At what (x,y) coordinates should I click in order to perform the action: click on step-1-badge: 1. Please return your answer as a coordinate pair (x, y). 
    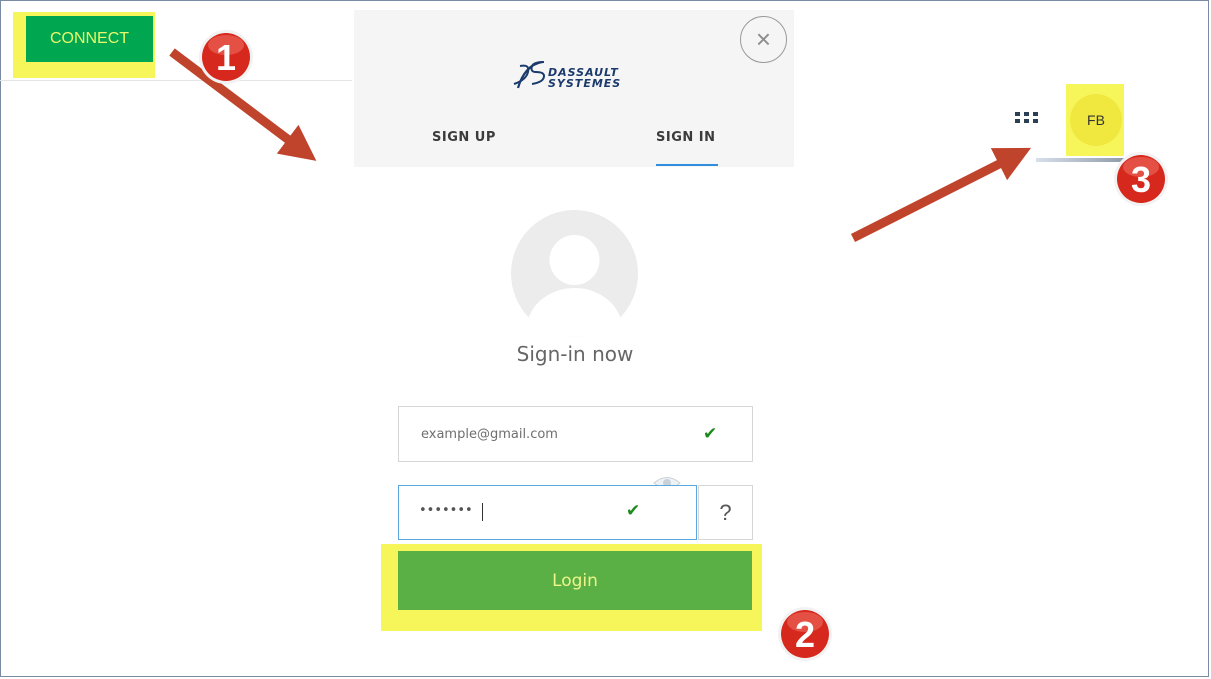
    Looking at the image, I should click on (226, 57).